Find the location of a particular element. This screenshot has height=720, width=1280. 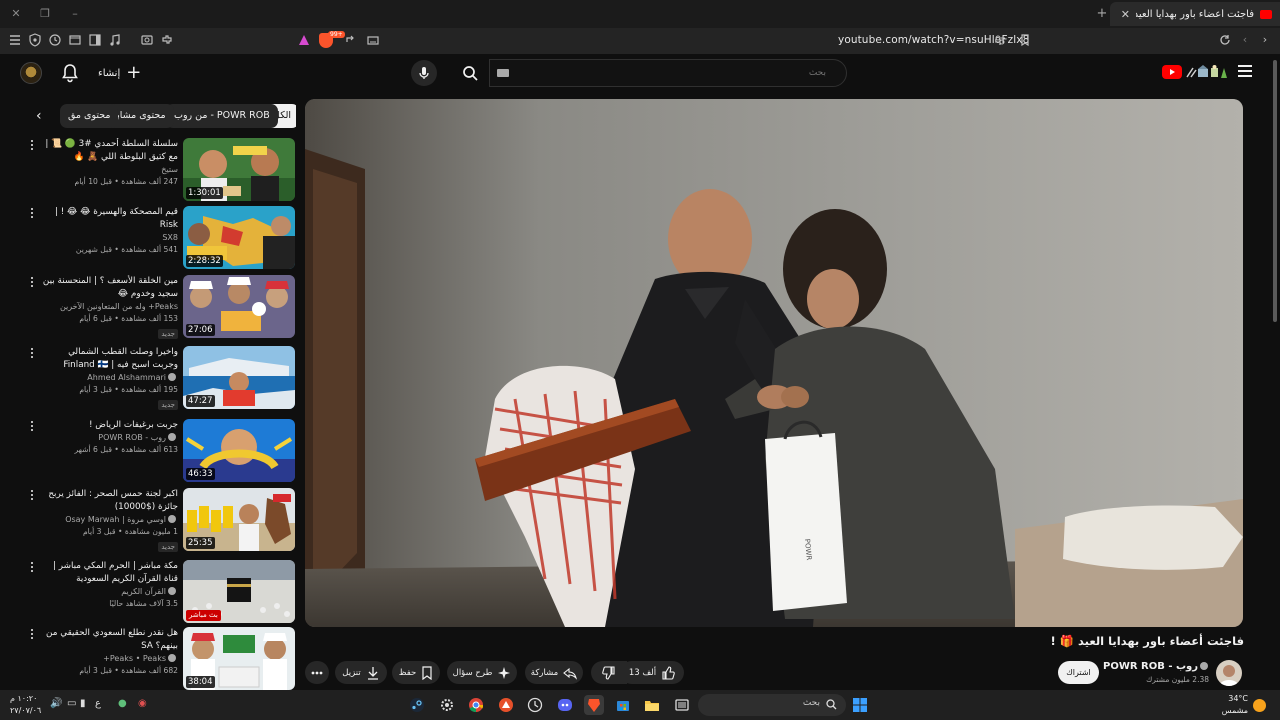

channel-name: SX8 is located at coordinates (109, 238).